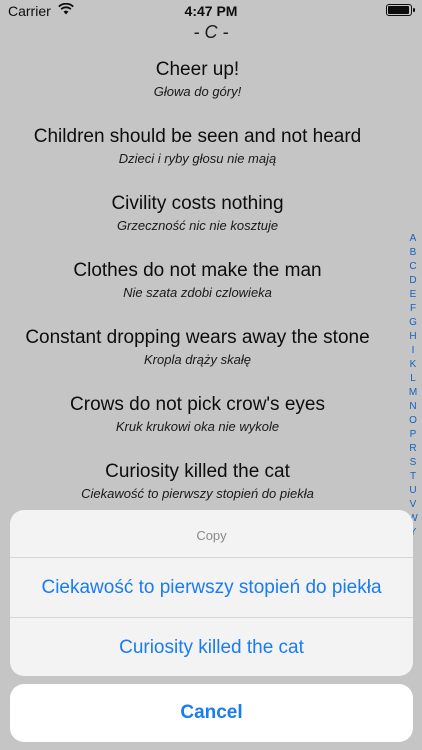 The image size is (422, 750). Describe the element at coordinates (211, 534) in the screenshot. I see `action-sheet-title: Copy` at that location.